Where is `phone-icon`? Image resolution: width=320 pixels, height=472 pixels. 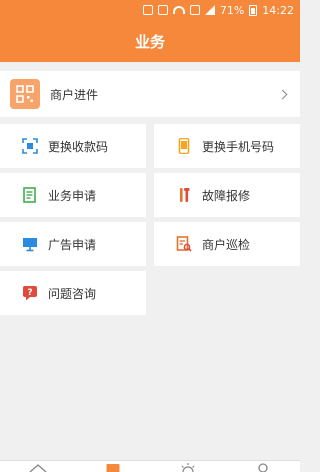 phone-icon is located at coordinates (184, 146).